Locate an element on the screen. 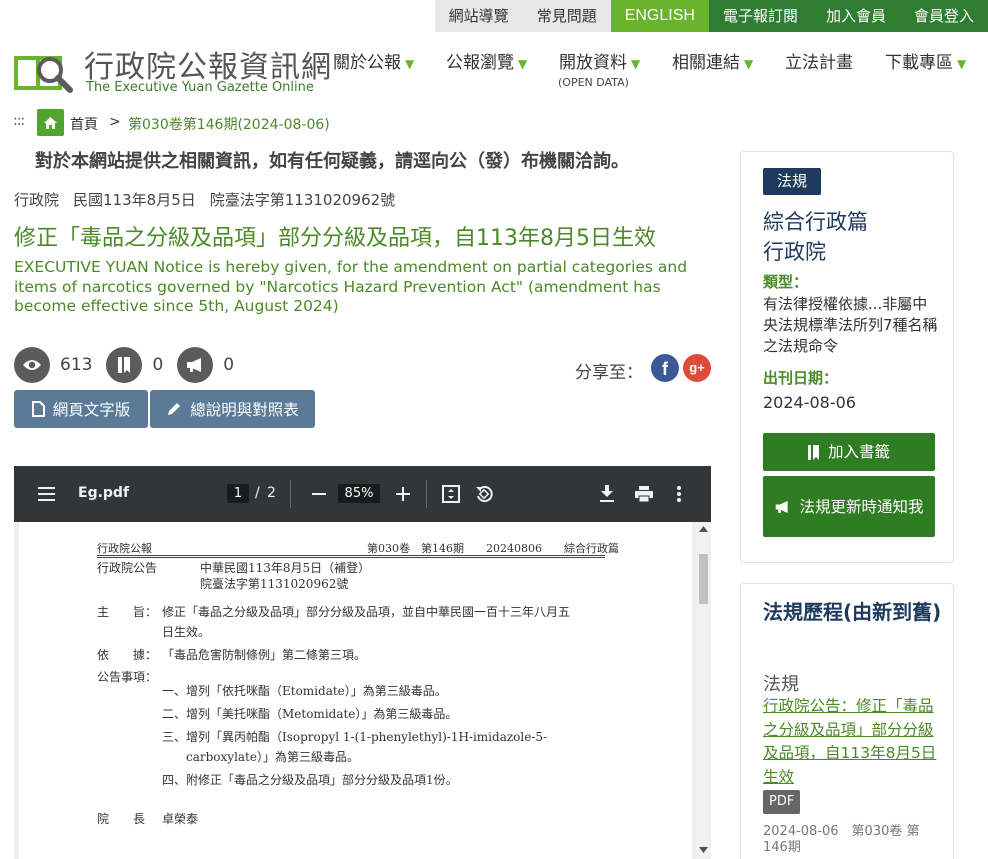 Image resolution: width=988 pixels, height=859 pixels. pdf-toolbar: Eg.pdf 1 / 2 85% is located at coordinates (362, 494).